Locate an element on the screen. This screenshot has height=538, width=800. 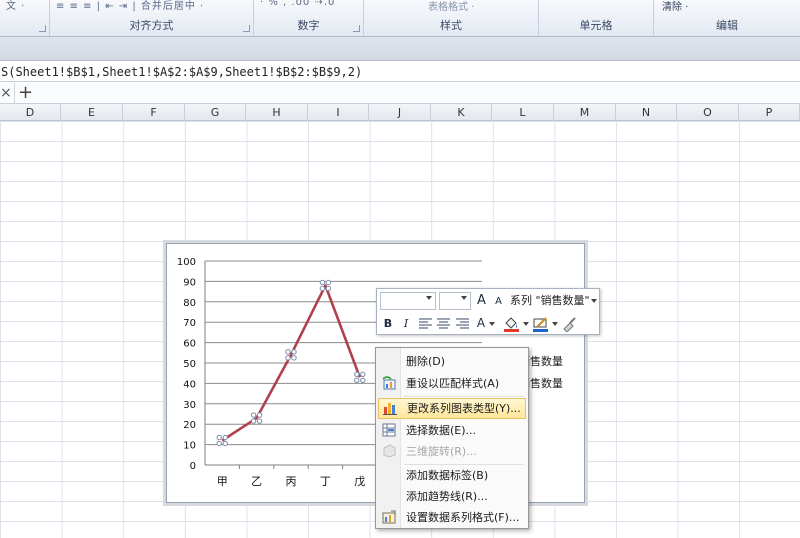
align-buttons is located at coordinates (445, 324).